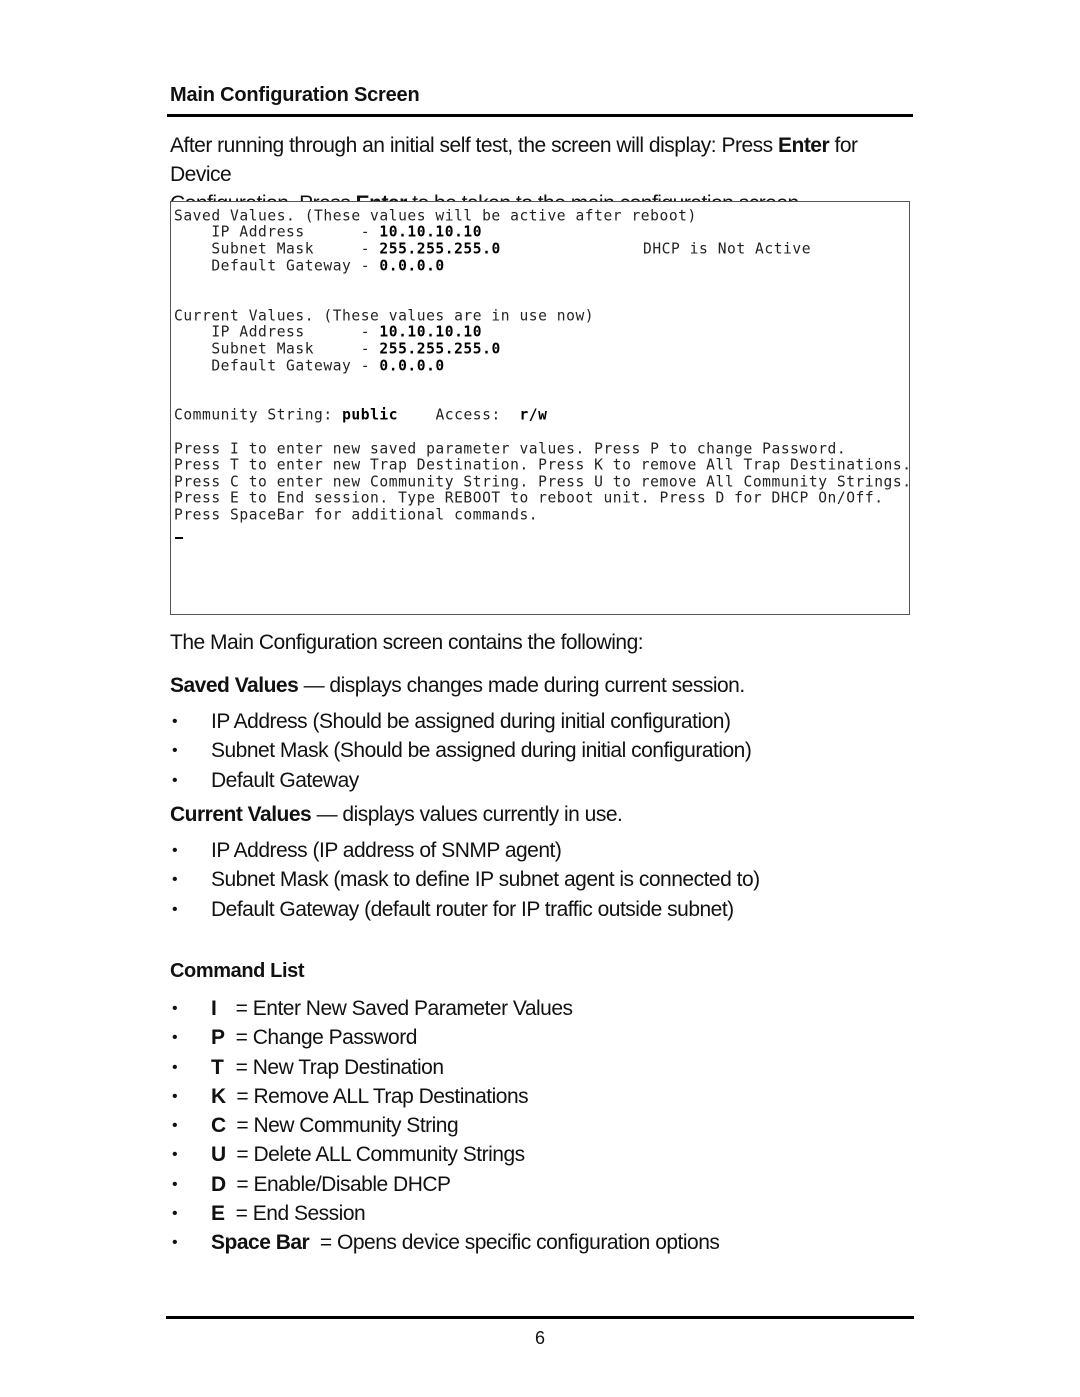 The width and height of the screenshot is (1080, 1397). I want to click on bottom-rule, so click(540, 1317).